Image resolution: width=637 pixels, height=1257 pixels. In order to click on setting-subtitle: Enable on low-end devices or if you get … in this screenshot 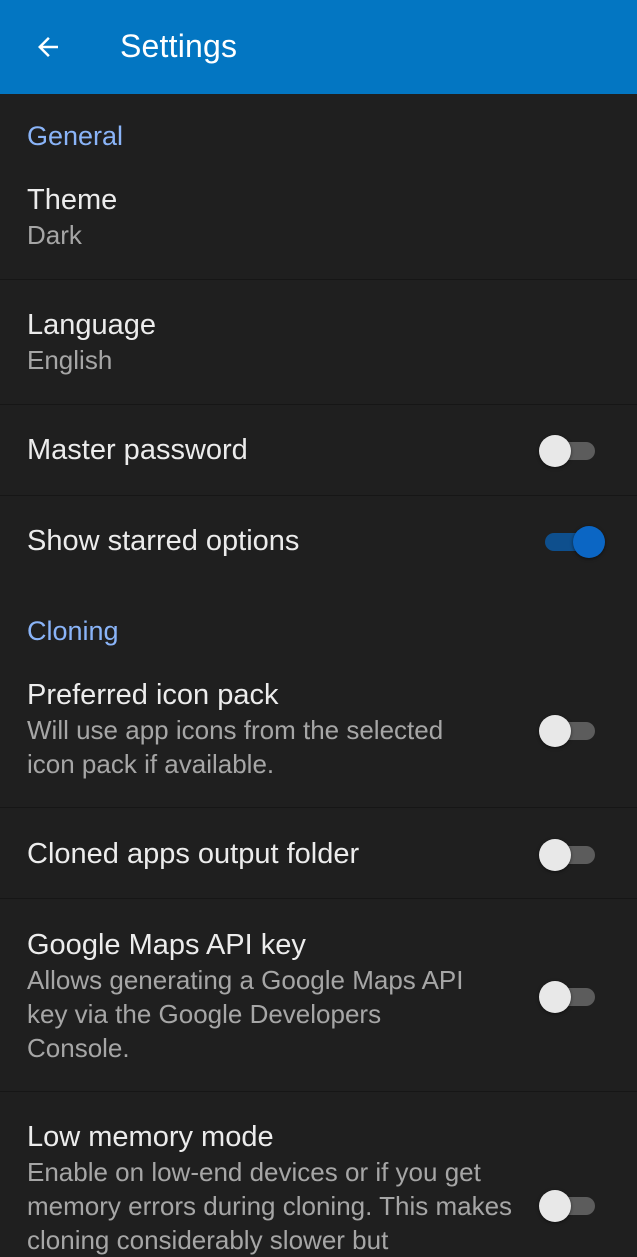, I will do `click(270, 1206)`.